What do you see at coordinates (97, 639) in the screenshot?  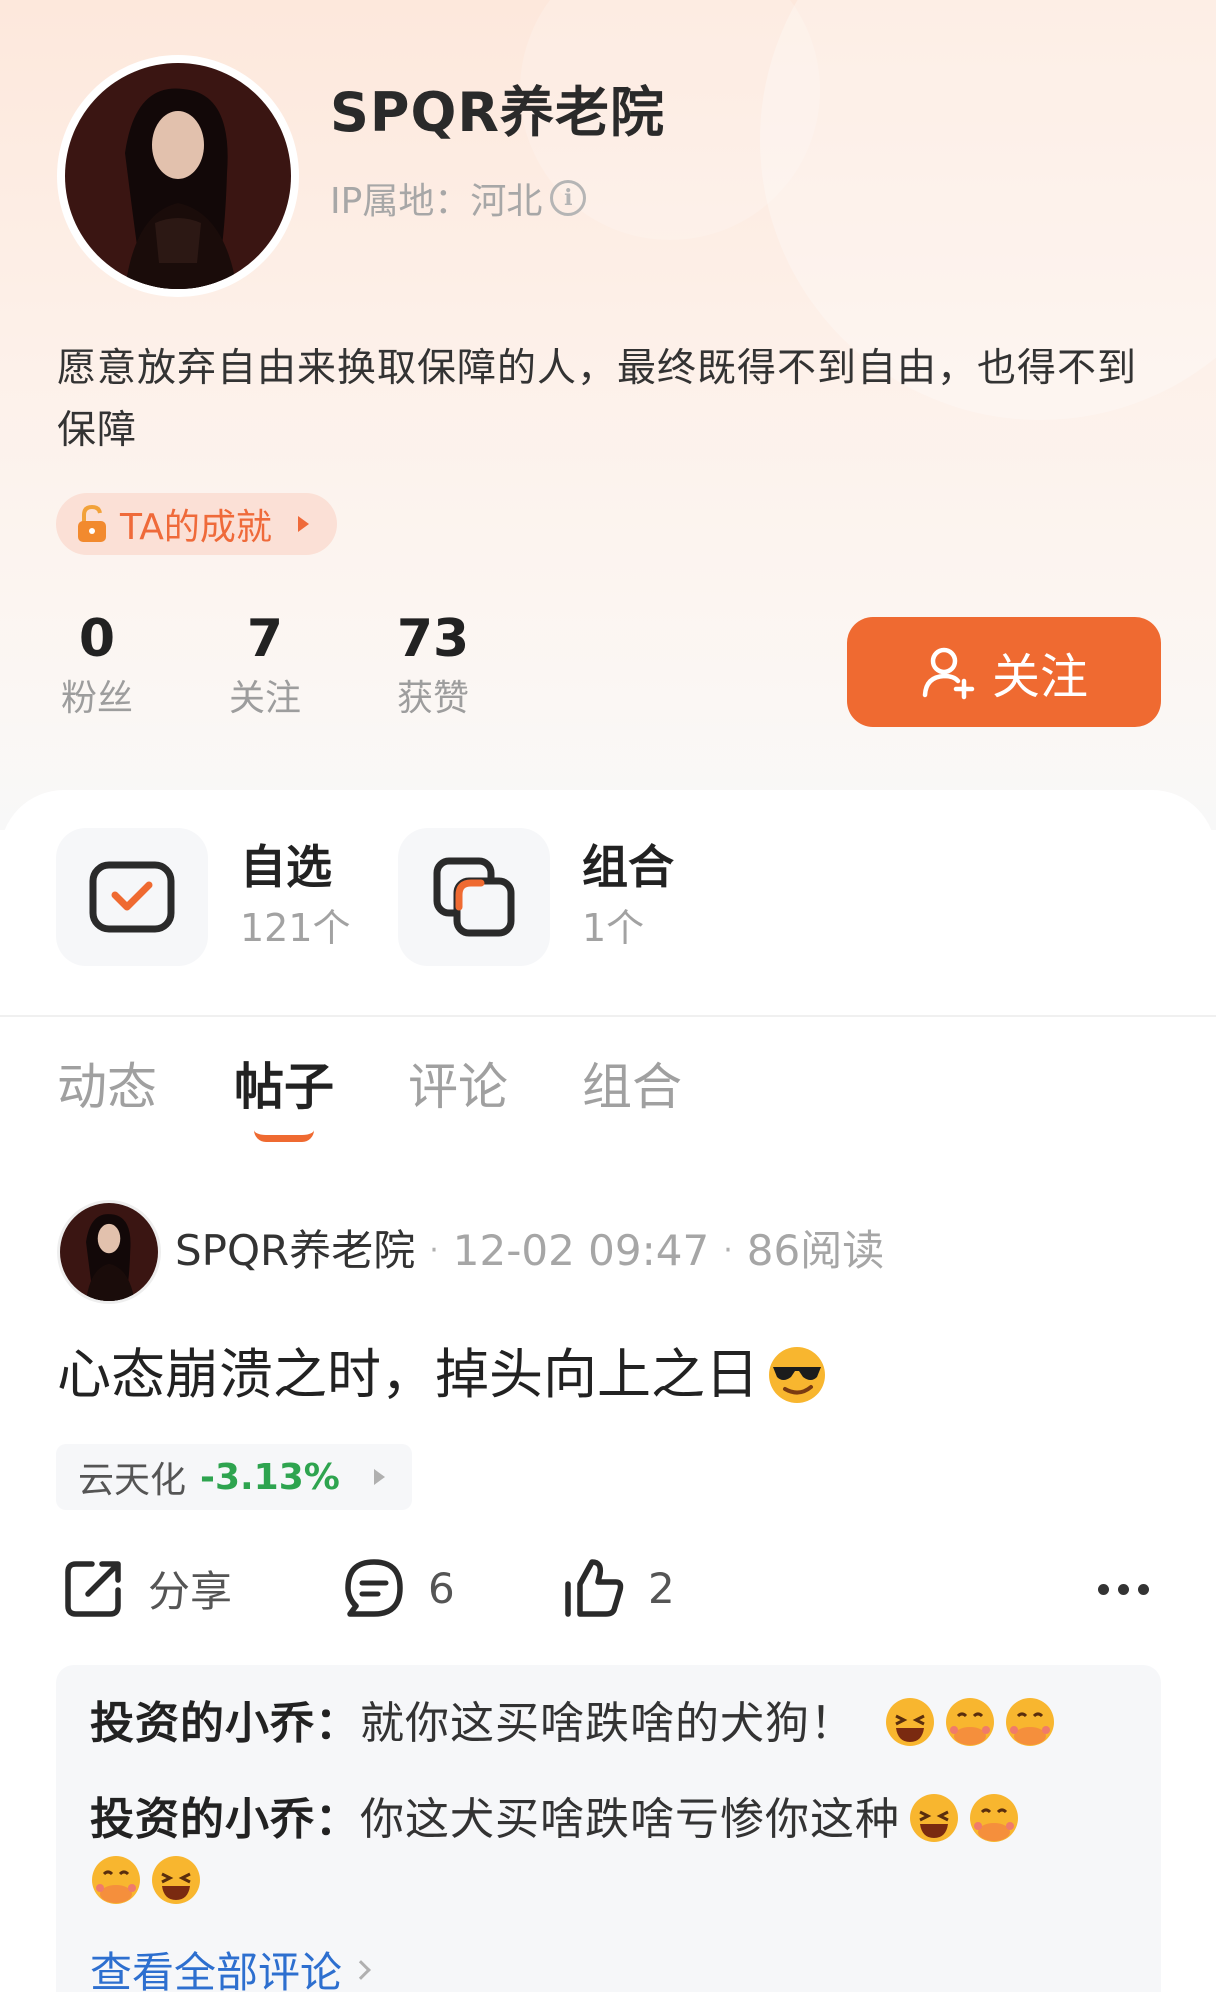 I see `stat-fans-value: 0` at bounding box center [97, 639].